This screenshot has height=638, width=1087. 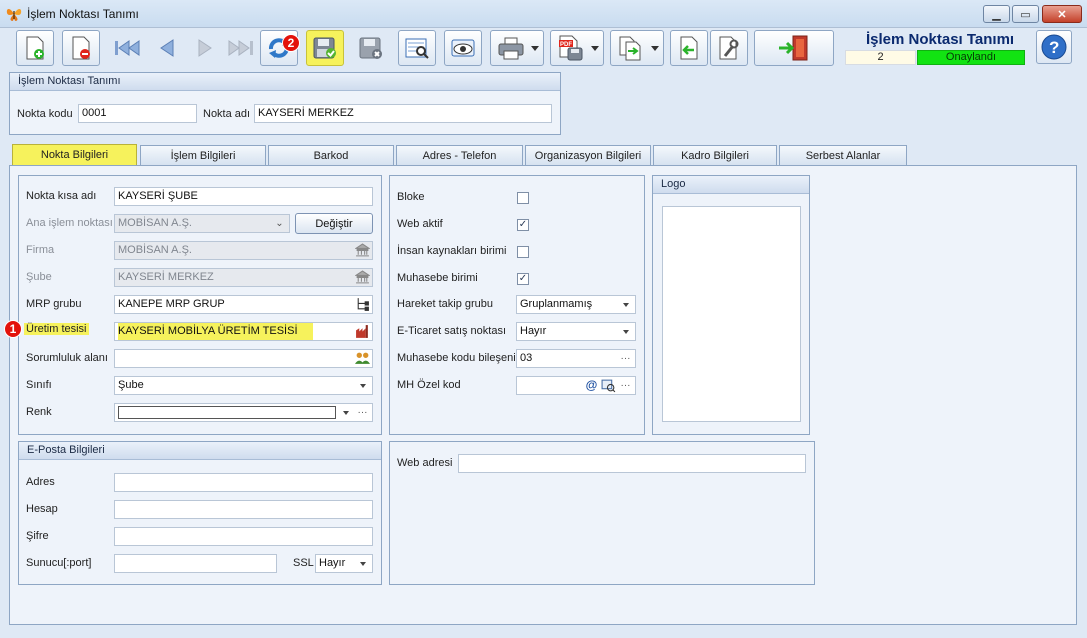 What do you see at coordinates (203, 155) in the screenshot?
I see `tab-islem-bilgileri: İşlem Bilgileri` at bounding box center [203, 155].